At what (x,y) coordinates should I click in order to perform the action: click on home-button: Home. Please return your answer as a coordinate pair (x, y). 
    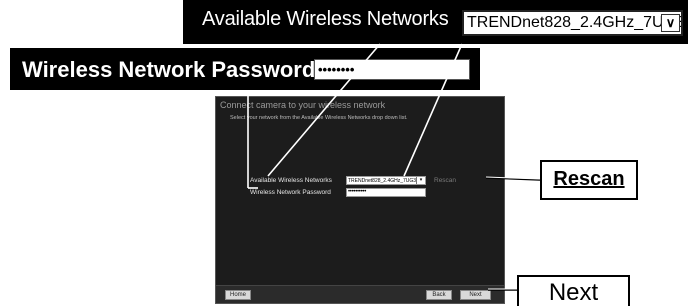
    Looking at the image, I should click on (238, 295).